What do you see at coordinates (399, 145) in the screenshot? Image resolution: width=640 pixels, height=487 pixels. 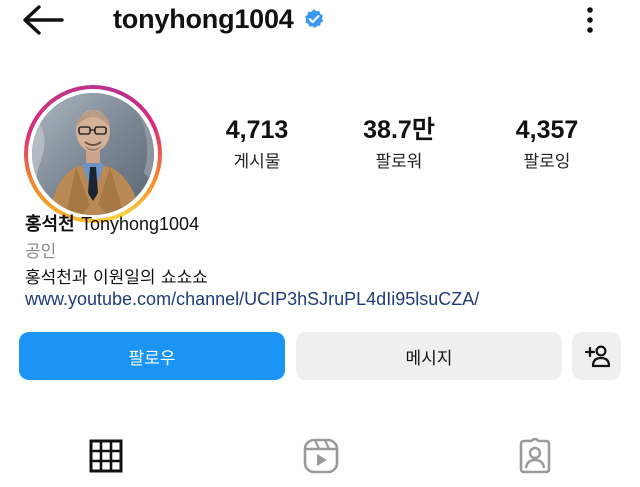 I see `stat-followers: 38.7만 팔로워` at bounding box center [399, 145].